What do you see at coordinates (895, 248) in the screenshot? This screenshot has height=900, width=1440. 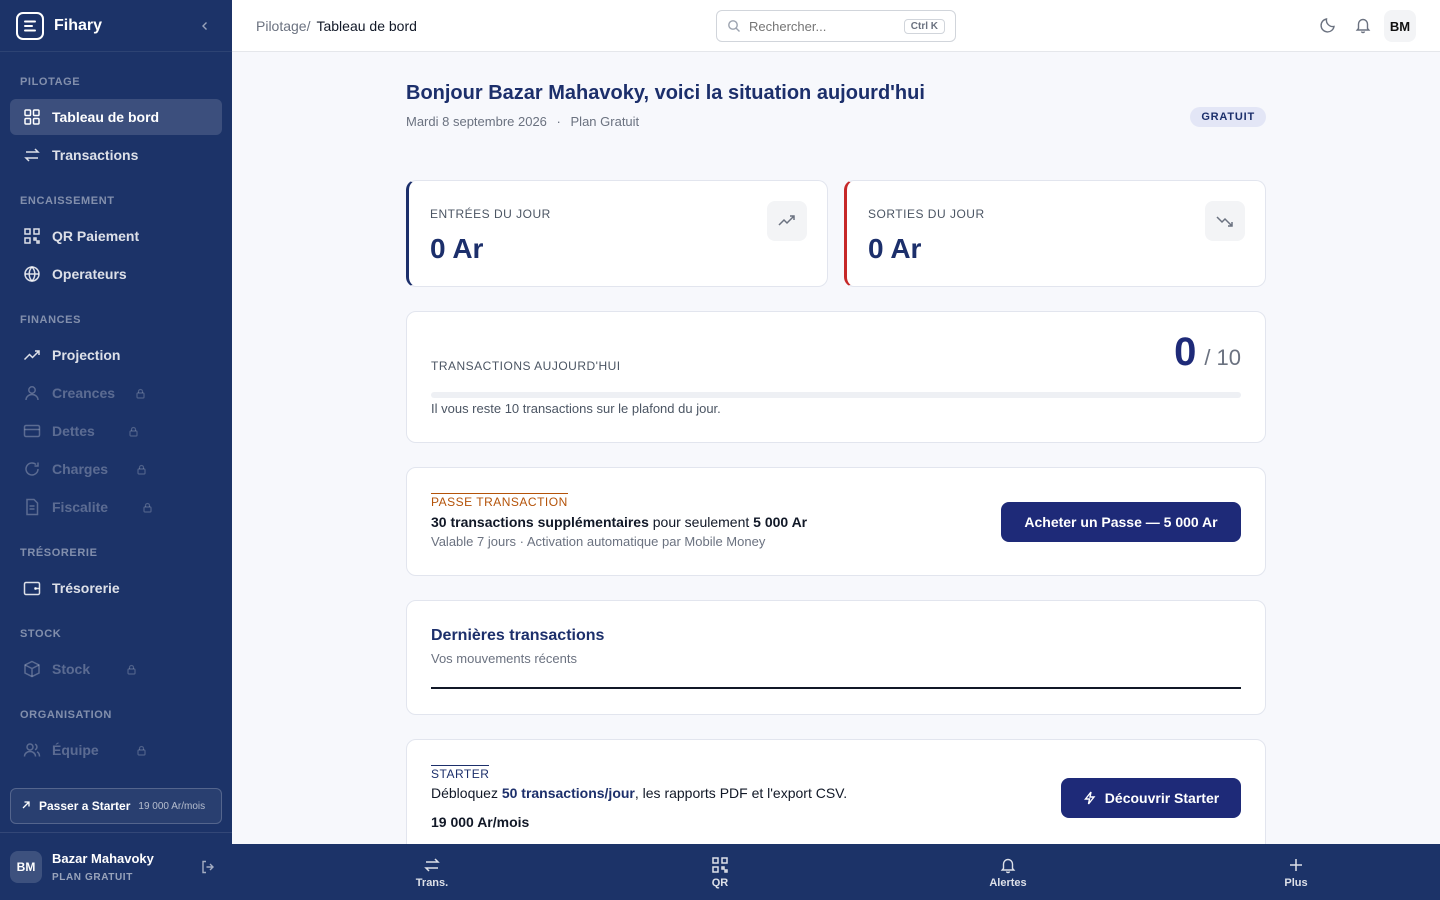 I see `expense-value: 0 Ar` at bounding box center [895, 248].